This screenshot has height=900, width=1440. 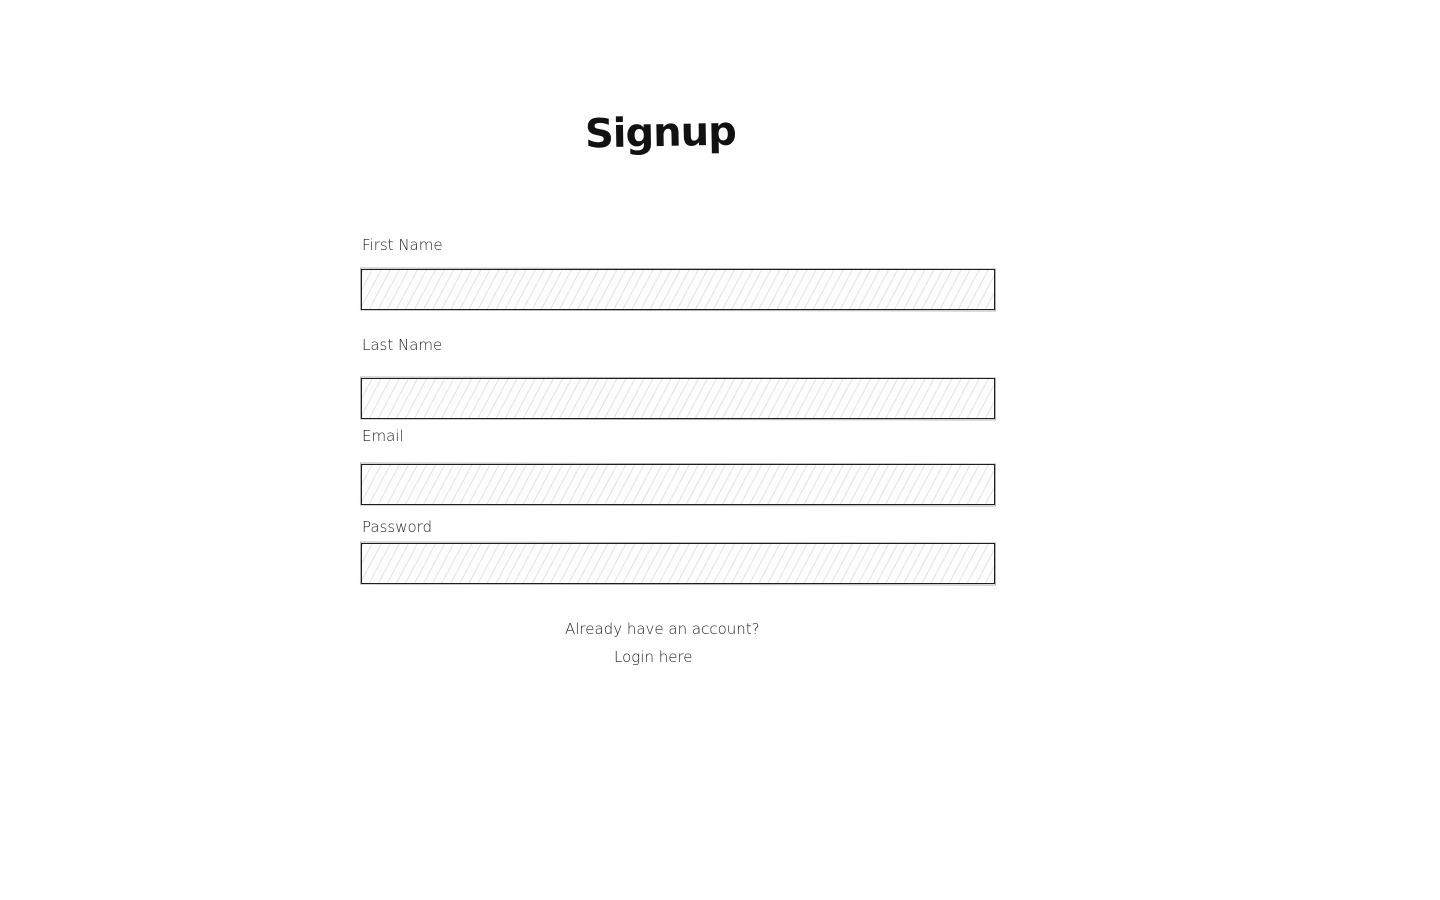 I want to click on last-name-label: Last Name, so click(x=402, y=345).